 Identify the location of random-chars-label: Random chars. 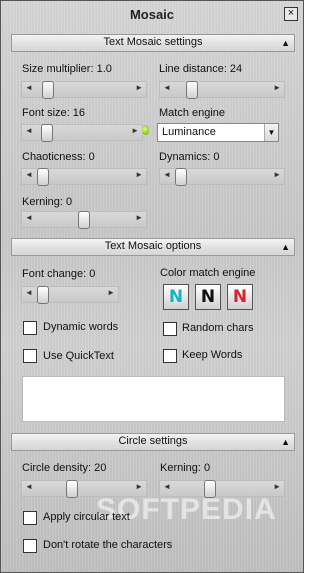
(218, 328).